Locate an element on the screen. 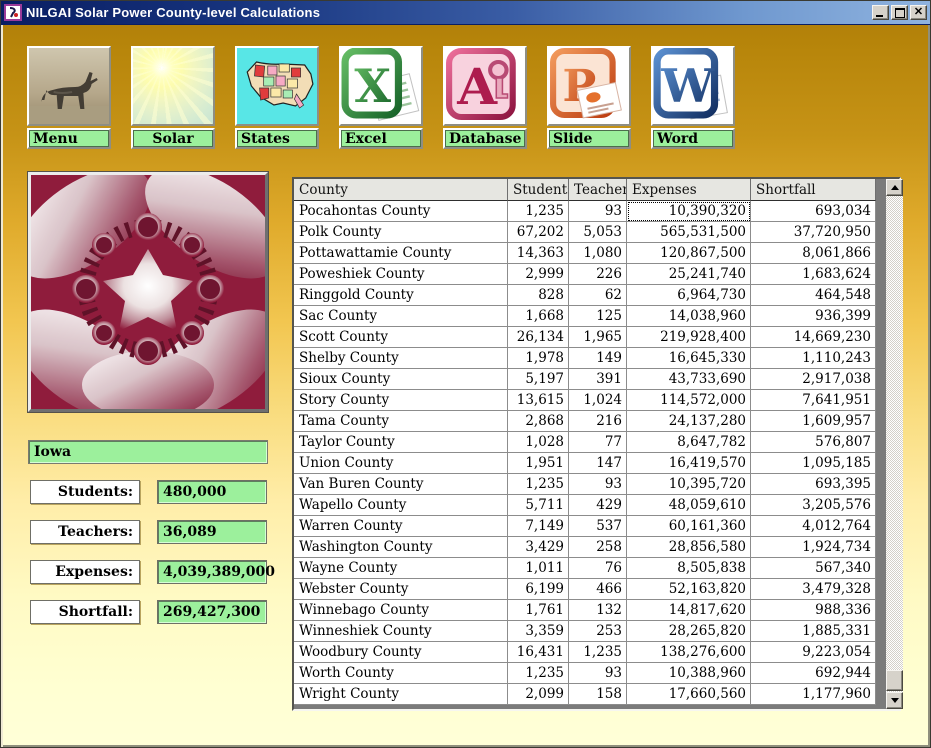  cell-shortfall: 37,720,950 is located at coordinates (813, 232).